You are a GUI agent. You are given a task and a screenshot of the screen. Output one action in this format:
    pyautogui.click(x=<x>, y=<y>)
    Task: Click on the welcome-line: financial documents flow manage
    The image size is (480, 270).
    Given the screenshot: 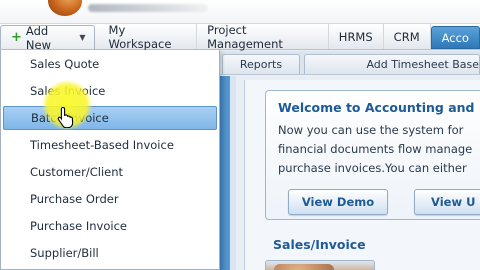 What is the action you would take?
    pyautogui.click(x=375, y=149)
    